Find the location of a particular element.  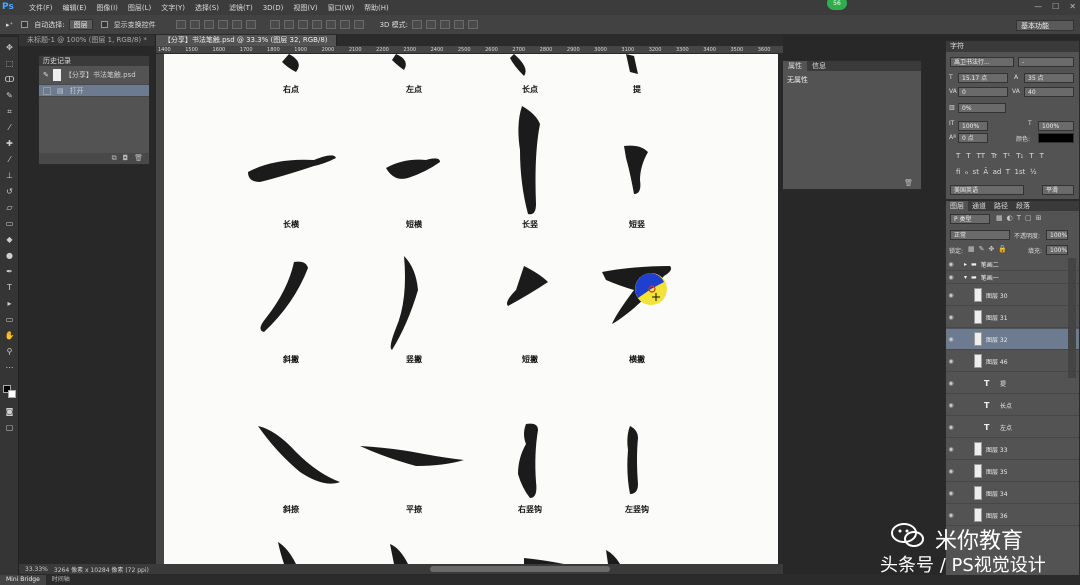

quick-mask-icon: ◙ is located at coordinates (9, 412).